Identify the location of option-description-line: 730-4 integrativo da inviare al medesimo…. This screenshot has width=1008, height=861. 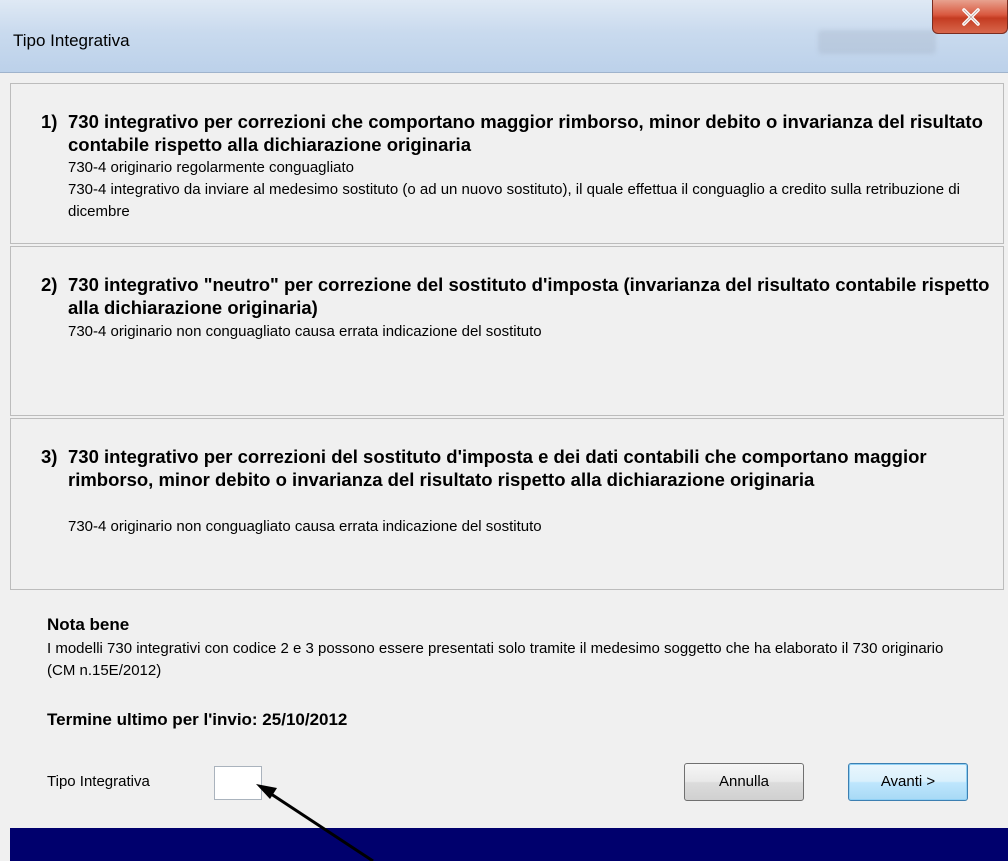
(514, 200).